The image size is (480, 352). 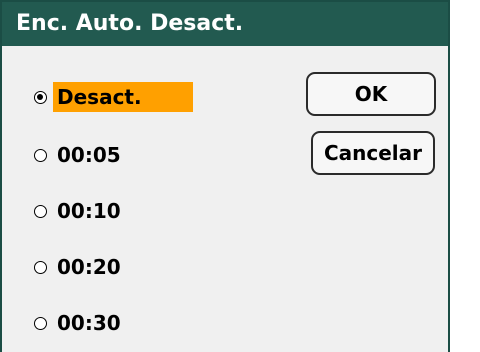 I want to click on dialog-title: Enc. Auto. Desact., so click(x=225, y=24).